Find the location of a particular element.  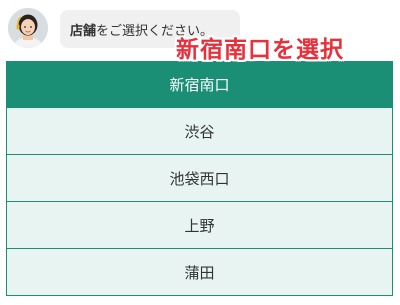

store-option-shinjuku-minamiguchi: 新宿南口 is located at coordinates (199, 84).